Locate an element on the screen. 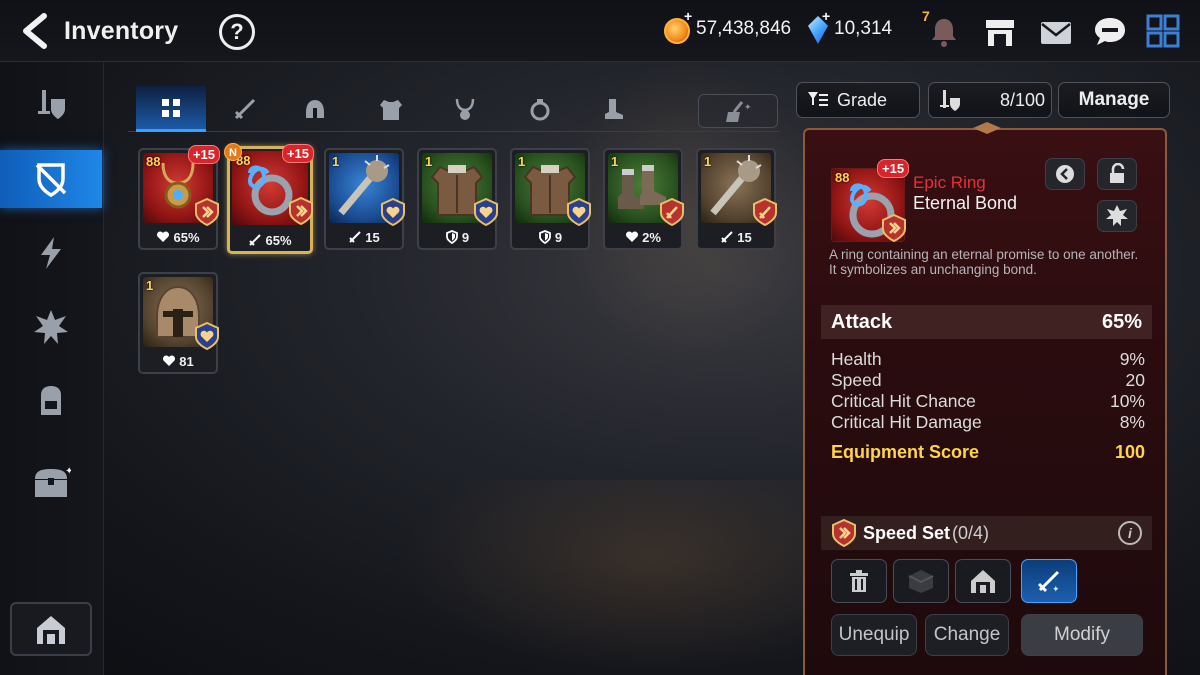  substat-row: Critical Hit Damage 8% is located at coordinates (988, 422).